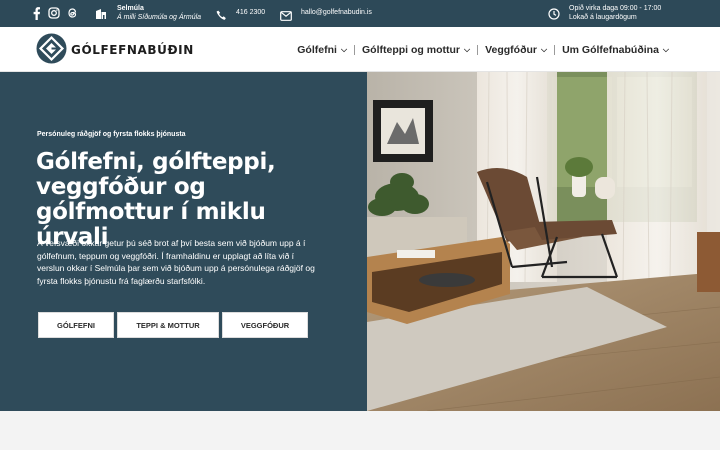 The width and height of the screenshot is (720, 450). I want to click on nav-item-um: Um Gólfefnabúðina ⌵, so click(615, 50).